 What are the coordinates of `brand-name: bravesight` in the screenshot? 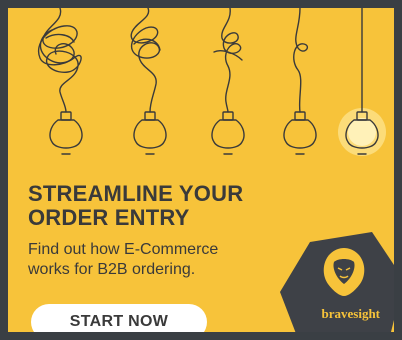 It's located at (351, 313).